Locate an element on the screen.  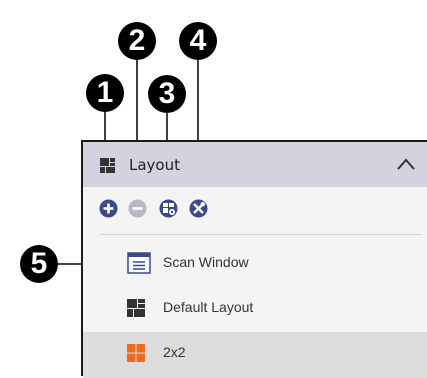
list-item-scan-window: Scan Window is located at coordinates (255, 263).